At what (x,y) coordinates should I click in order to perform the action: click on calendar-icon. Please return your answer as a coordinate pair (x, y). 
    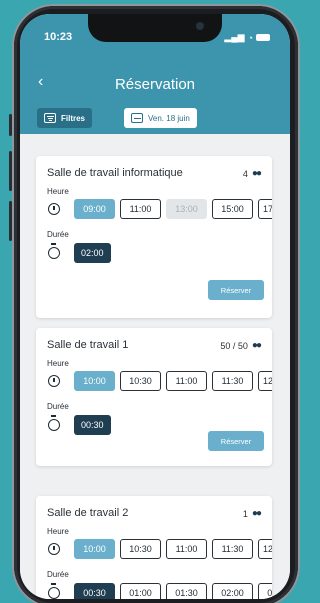
    Looking at the image, I should click on (137, 118).